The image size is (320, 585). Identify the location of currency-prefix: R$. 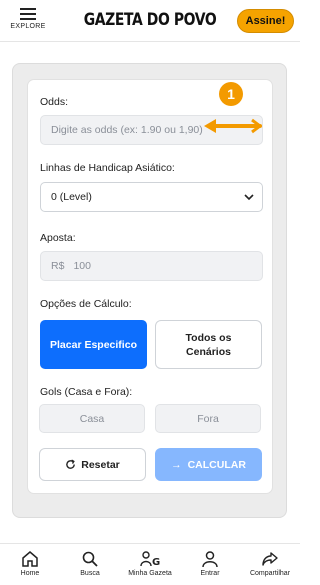
(58, 266).